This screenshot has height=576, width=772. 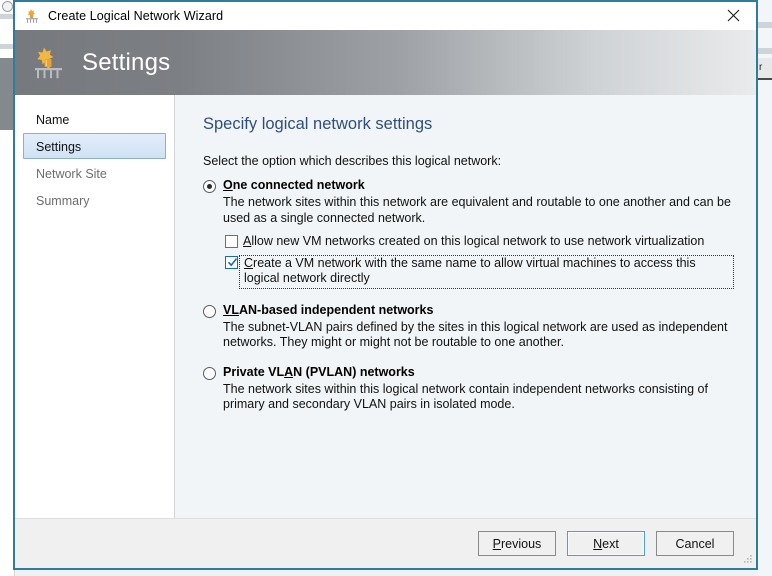 I want to click on radio-icon-selected, so click(x=209, y=186).